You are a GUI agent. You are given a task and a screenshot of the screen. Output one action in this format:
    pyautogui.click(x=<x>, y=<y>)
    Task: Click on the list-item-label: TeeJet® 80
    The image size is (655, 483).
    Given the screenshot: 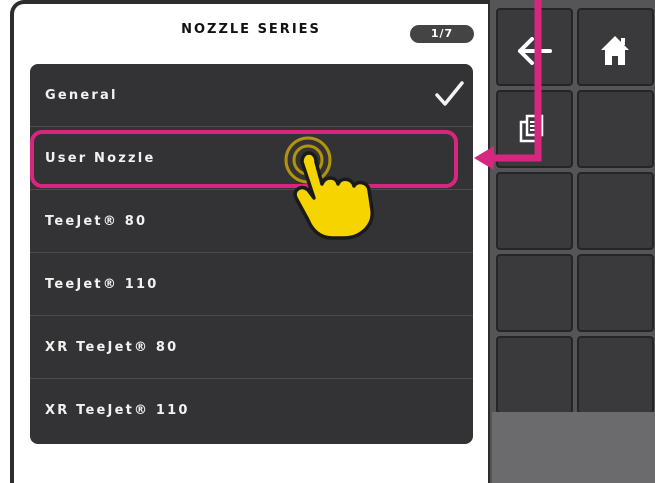 What is the action you would take?
    pyautogui.click(x=96, y=221)
    